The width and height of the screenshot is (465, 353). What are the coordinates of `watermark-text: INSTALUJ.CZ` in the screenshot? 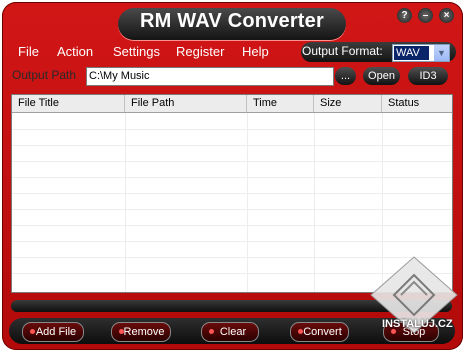 It's located at (417, 324).